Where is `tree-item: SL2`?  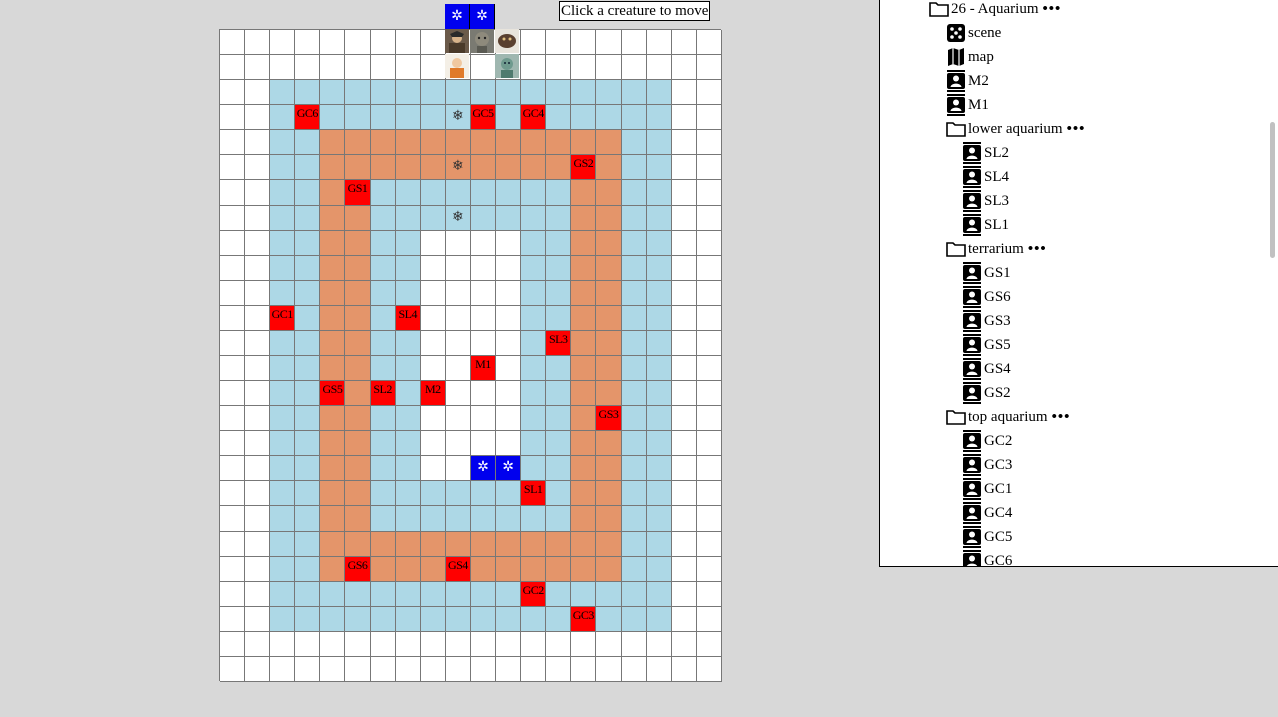
tree-item: SL2 is located at coordinates (985, 153).